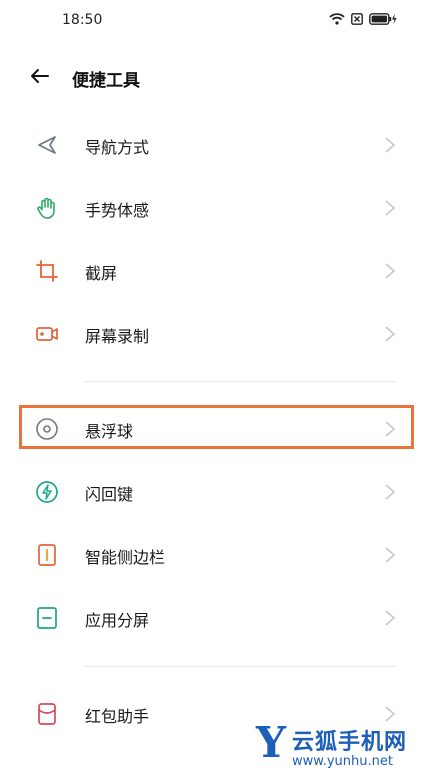 Image resolution: width=431 pixels, height=782 pixels. I want to click on split-screen-icon, so click(47, 618).